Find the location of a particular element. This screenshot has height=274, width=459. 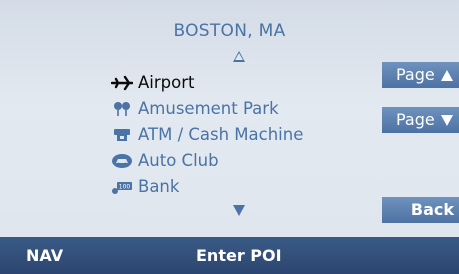

amusement-park-icon is located at coordinates (122, 109).